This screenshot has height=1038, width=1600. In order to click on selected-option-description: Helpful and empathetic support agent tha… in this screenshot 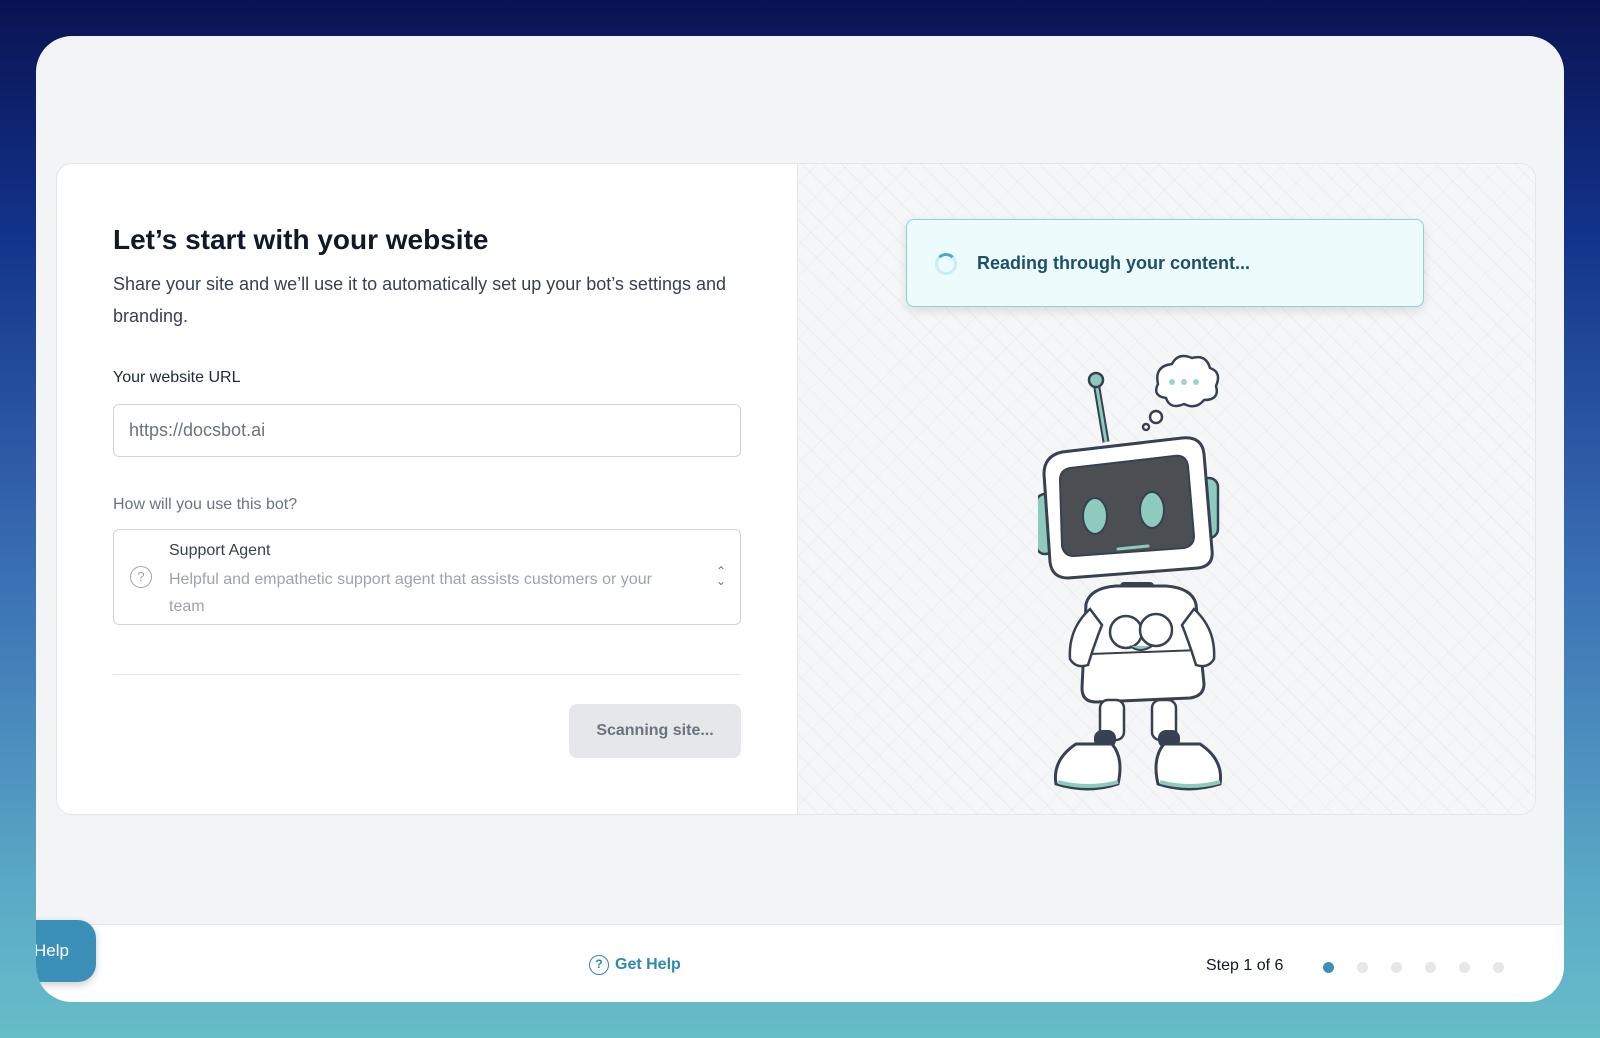, I will do `click(410, 593)`.